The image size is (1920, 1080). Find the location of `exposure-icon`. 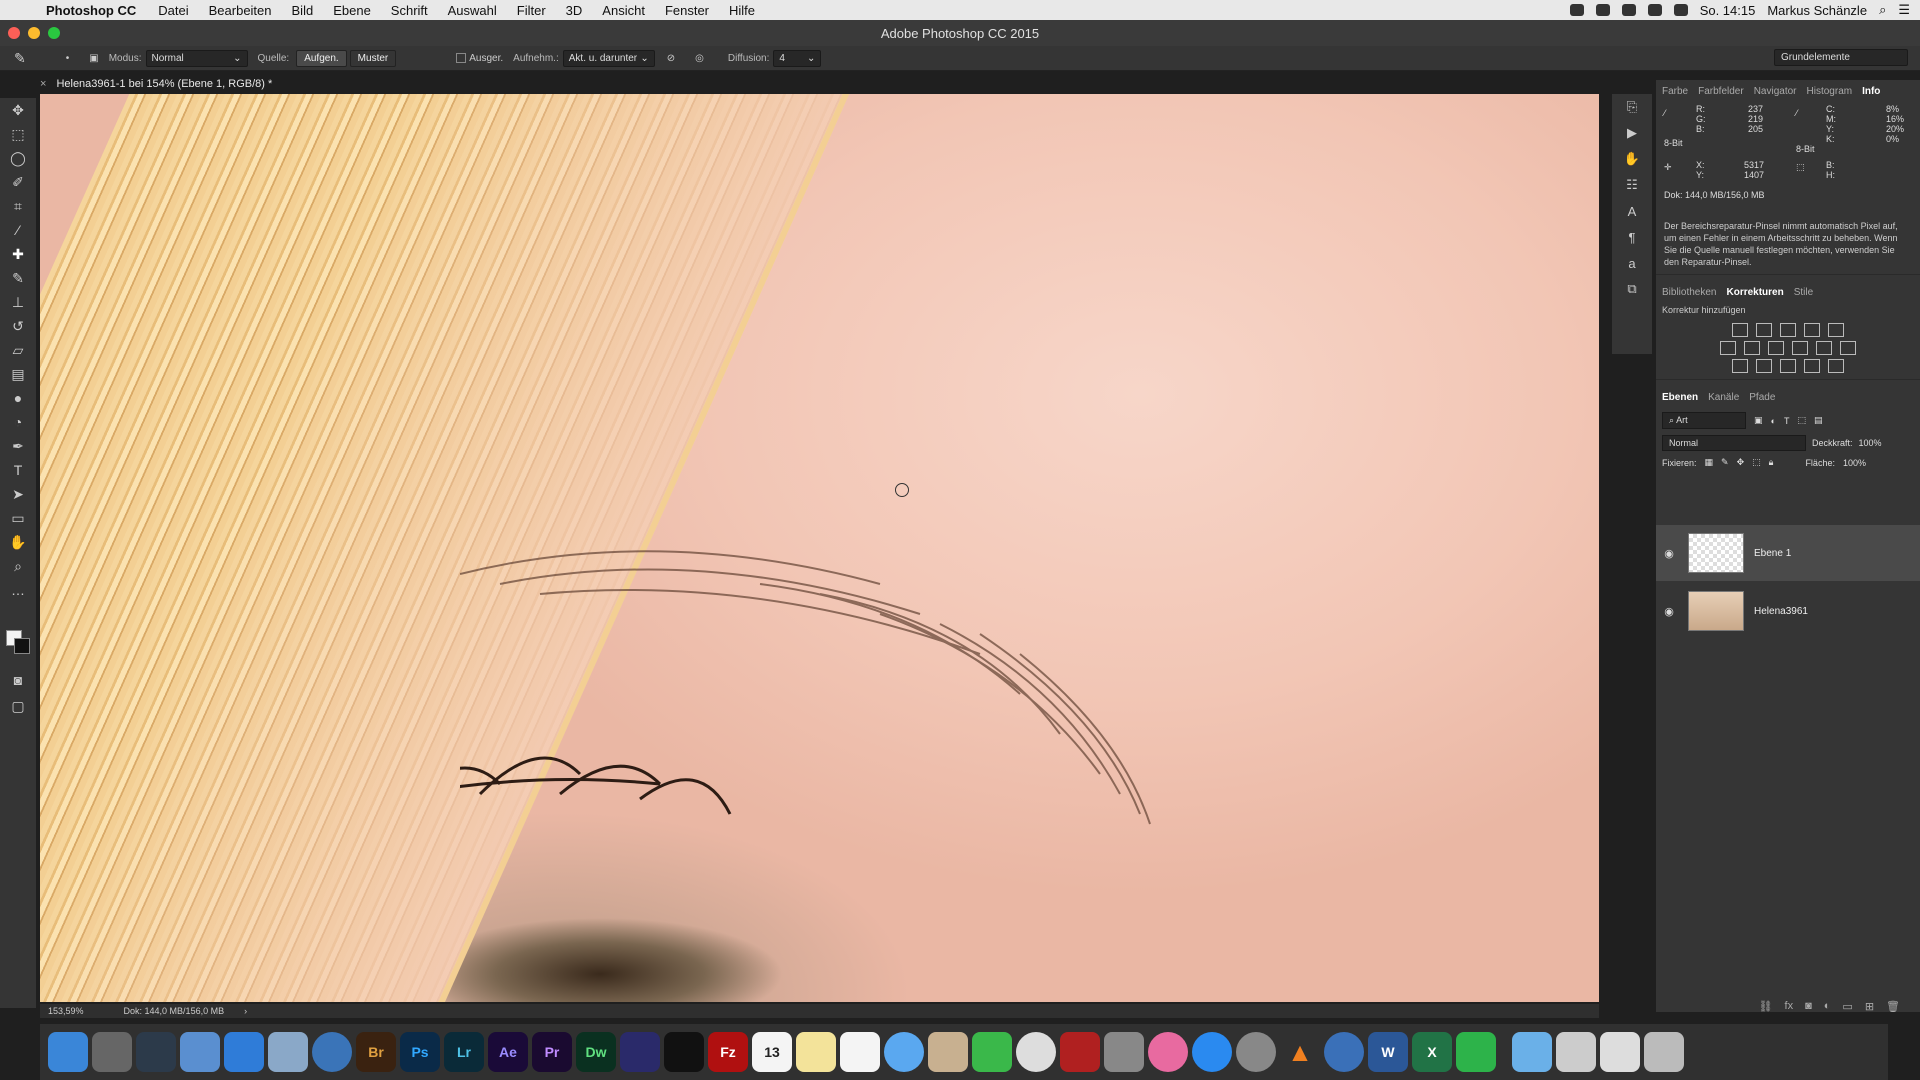

exposure-icon is located at coordinates (1812, 330).